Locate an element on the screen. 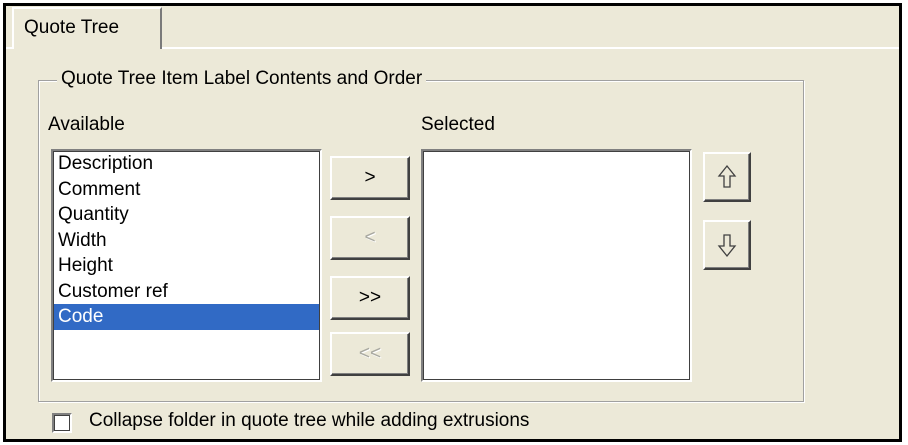  list-item: Description is located at coordinates (186, 164).